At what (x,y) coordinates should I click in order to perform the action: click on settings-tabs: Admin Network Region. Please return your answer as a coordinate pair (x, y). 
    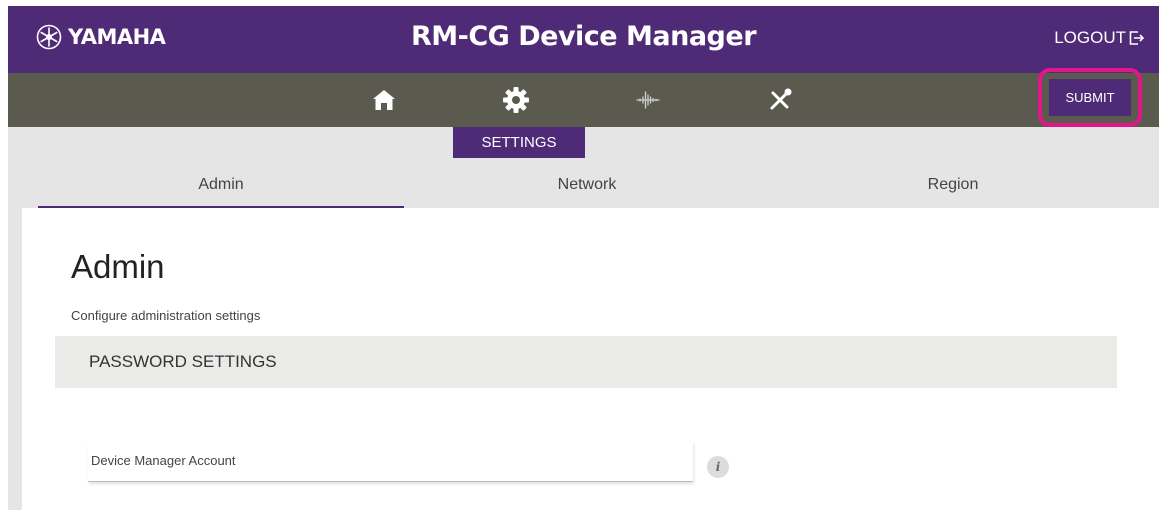
    Looking at the image, I should click on (598, 186).